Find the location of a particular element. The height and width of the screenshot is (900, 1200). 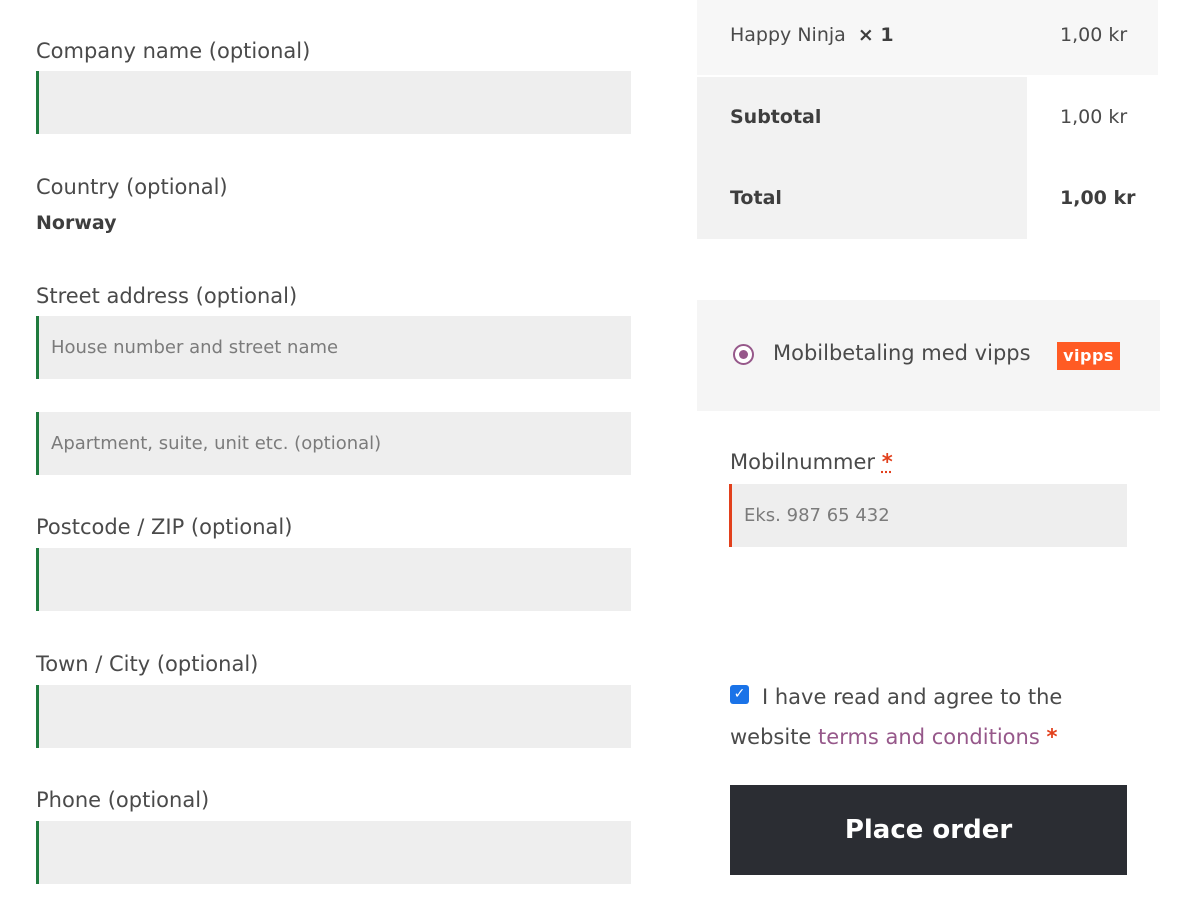

terms-required-asterisk: * is located at coordinates (1052, 737).